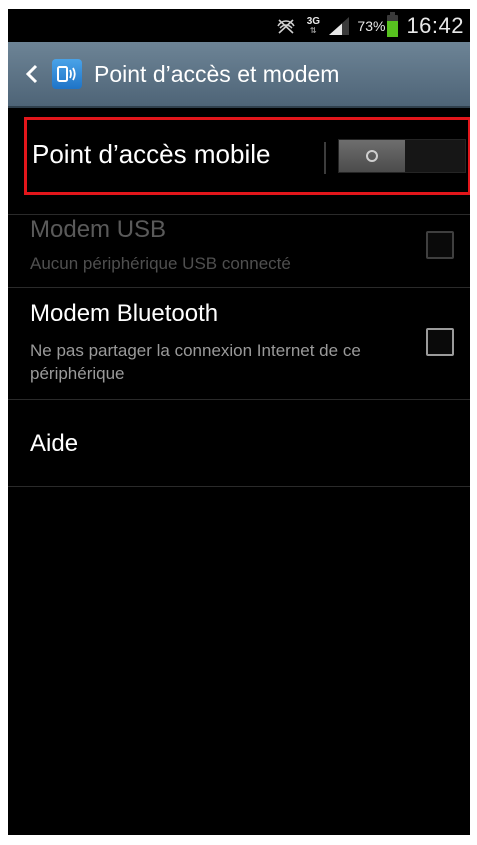 The height and width of the screenshot is (845, 477). Describe the element at coordinates (339, 25) in the screenshot. I see `signal-strength-icon` at that location.